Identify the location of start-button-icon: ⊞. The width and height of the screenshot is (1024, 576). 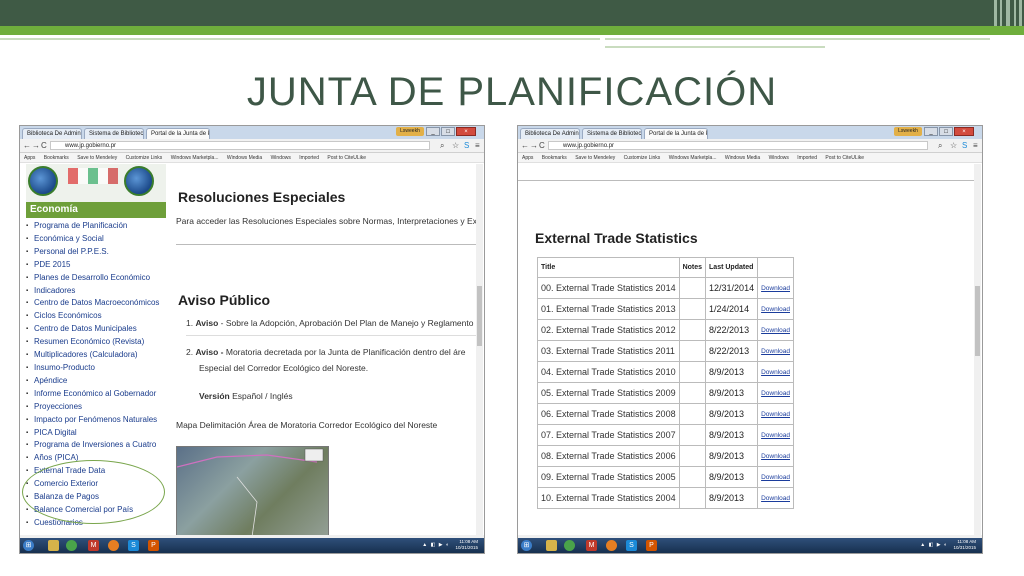
(526, 545).